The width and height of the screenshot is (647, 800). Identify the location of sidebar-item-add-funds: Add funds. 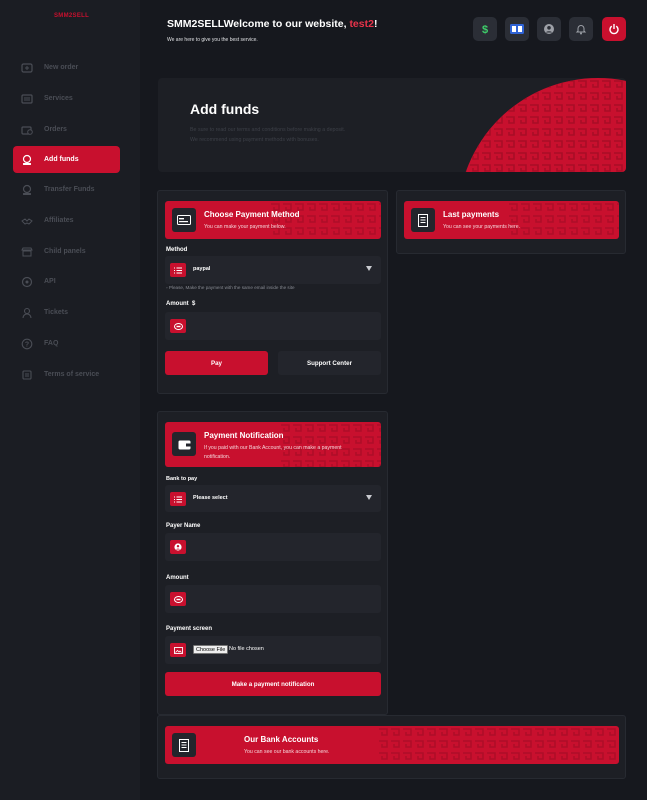
(66, 159).